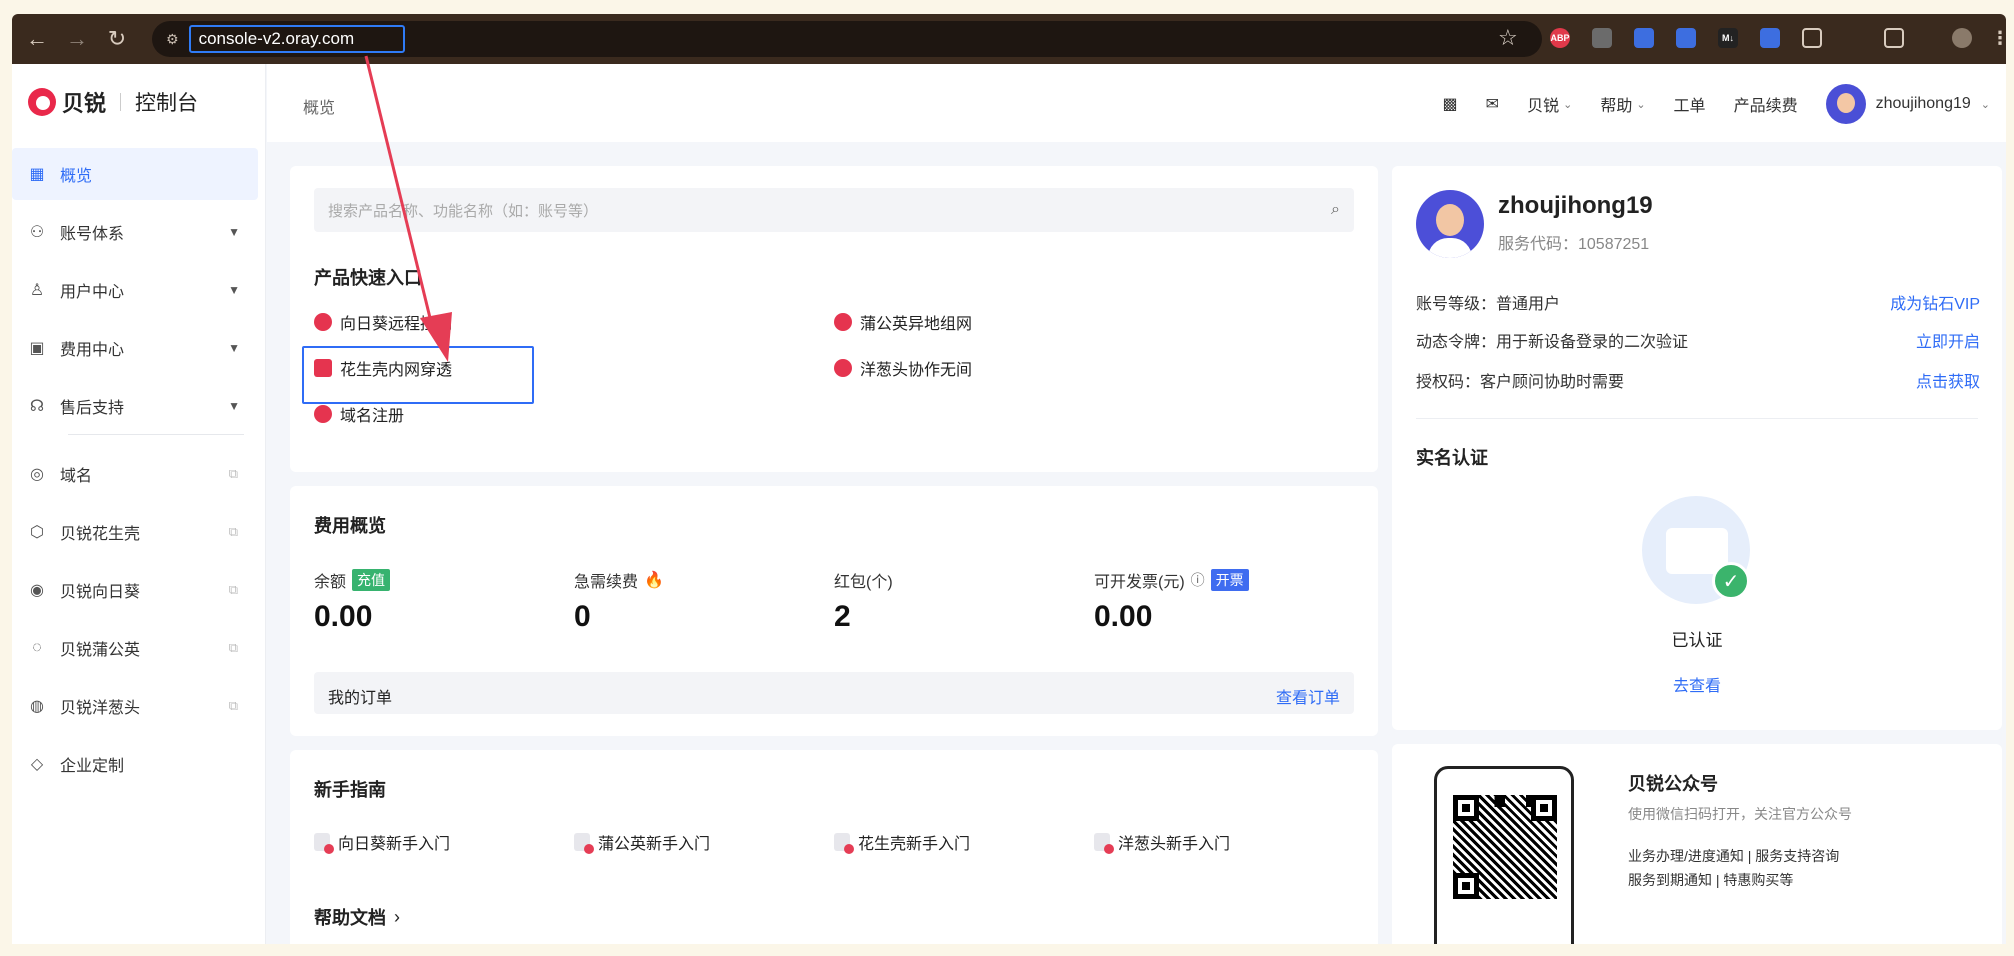 This screenshot has width=2014, height=956. Describe the element at coordinates (399, 191) in the screenshot. I see `arrow-shaft` at that location.